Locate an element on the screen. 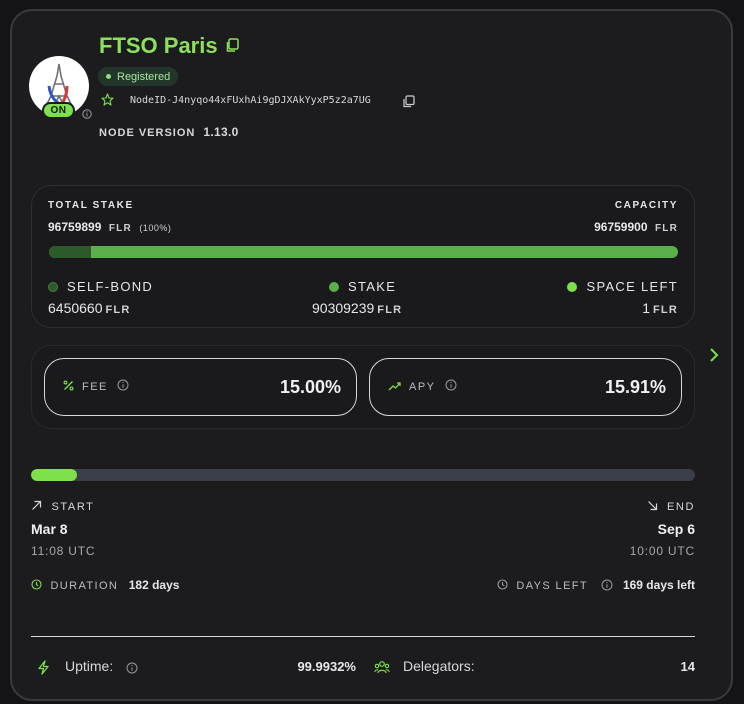 The width and height of the screenshot is (744, 704). node-version-label: NODE VERSION is located at coordinates (147, 133).